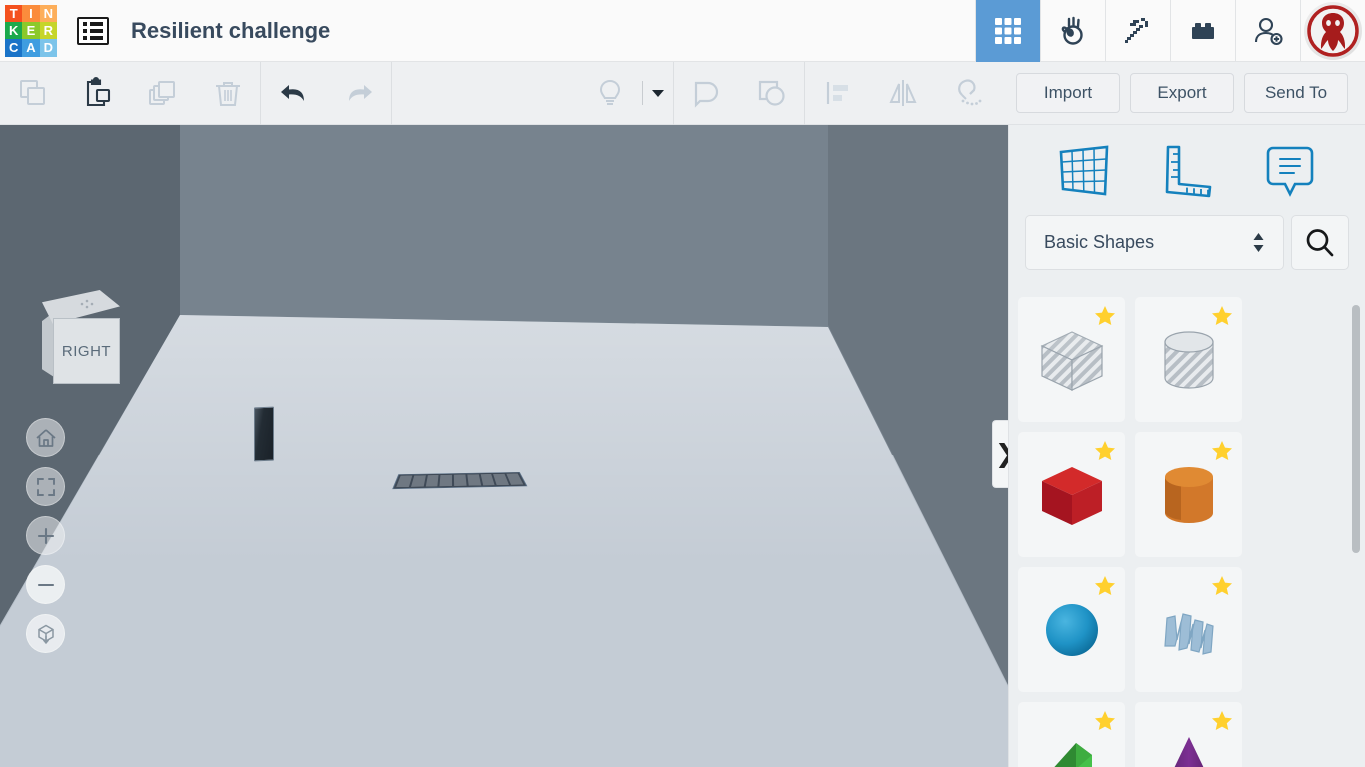 The image size is (1365, 767). What do you see at coordinates (460, 480) in the screenshot?
I see `scene-object-grate` at bounding box center [460, 480].